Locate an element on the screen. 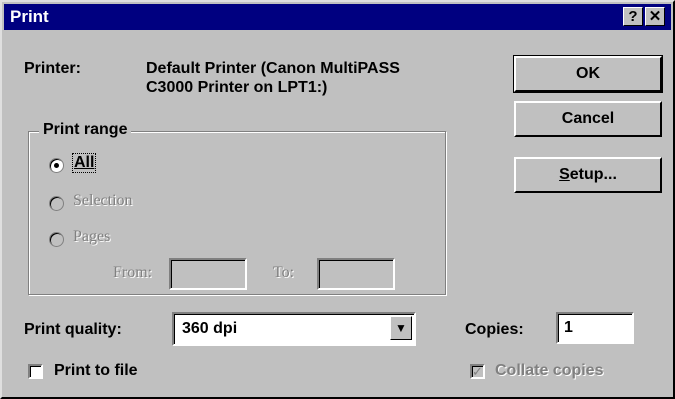 The width and height of the screenshot is (675, 399). copies-label: Copies: is located at coordinates (494, 329).